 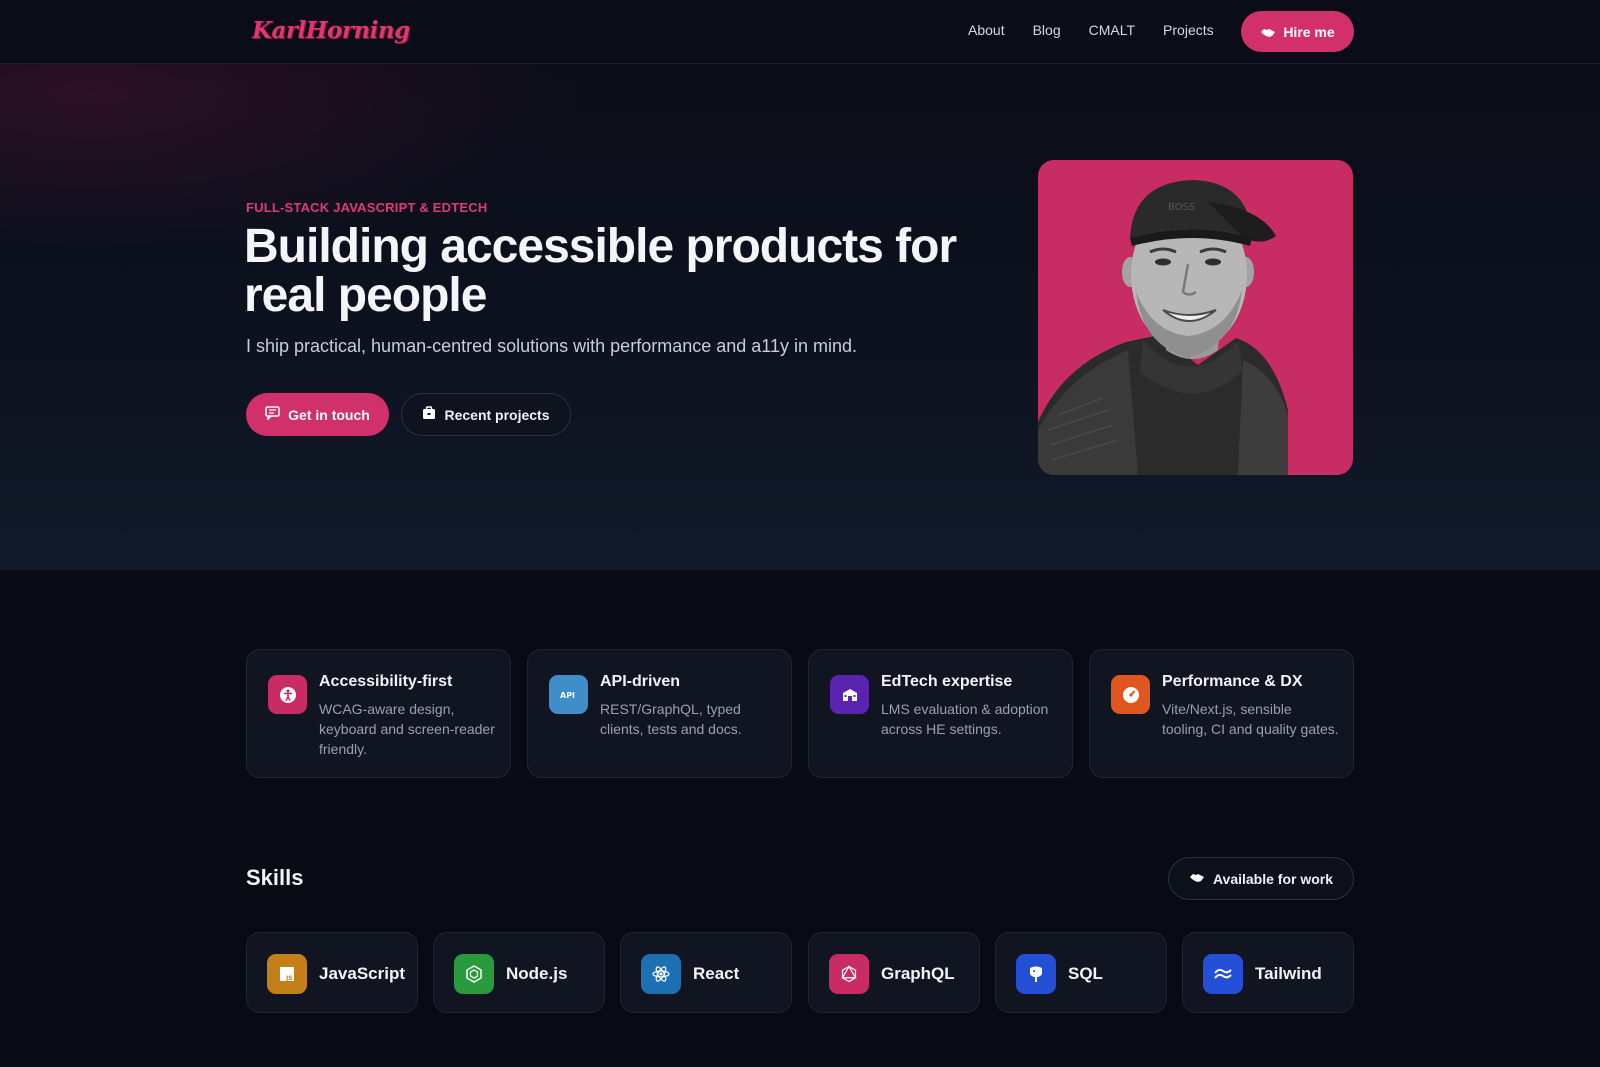 I want to click on site-logo: KarlHorning, so click(x=331, y=30).